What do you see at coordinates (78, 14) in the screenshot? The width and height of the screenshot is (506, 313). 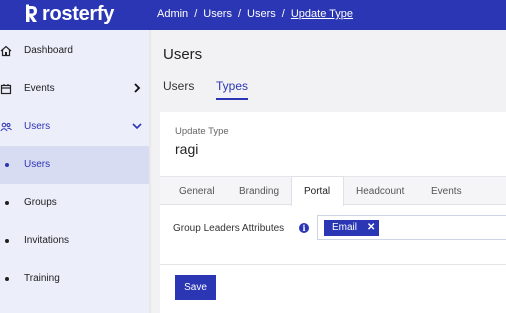 I see `brand-name: rosterfy` at bounding box center [78, 14].